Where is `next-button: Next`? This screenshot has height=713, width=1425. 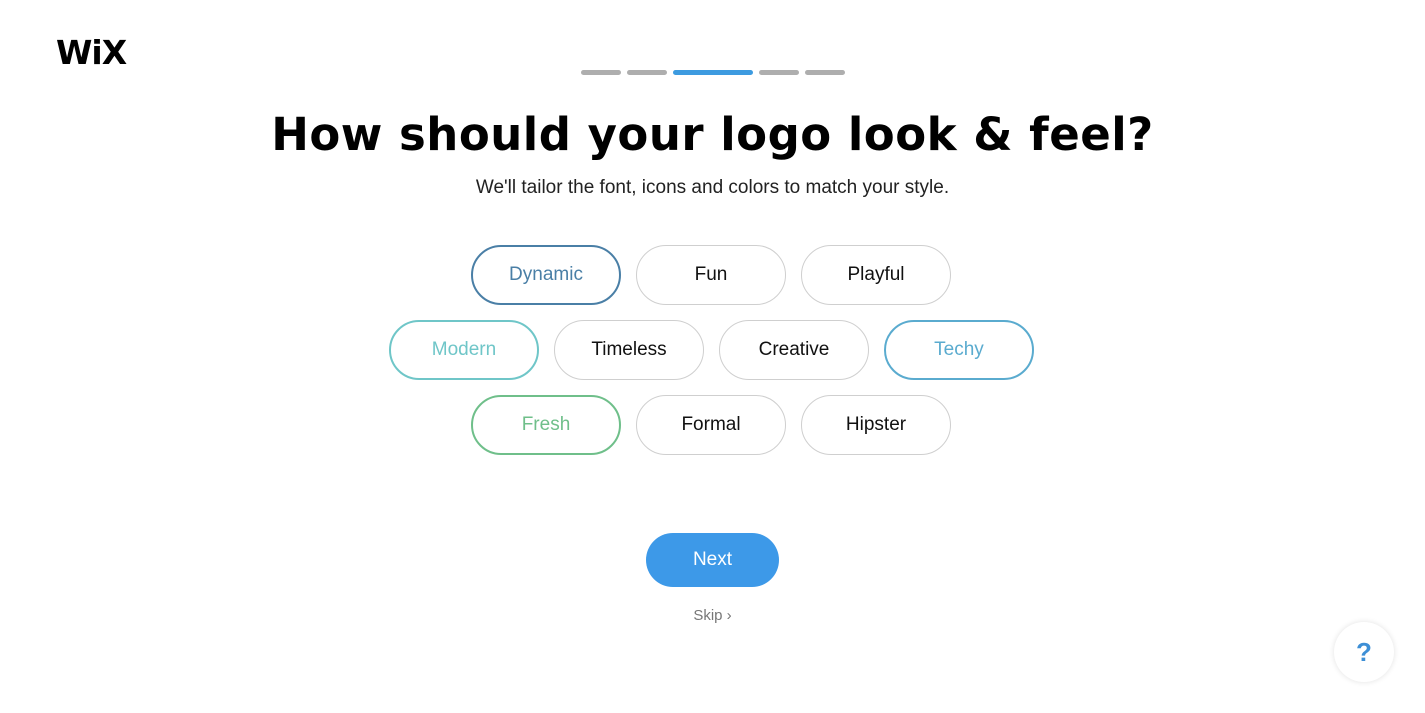
next-button: Next is located at coordinates (712, 560).